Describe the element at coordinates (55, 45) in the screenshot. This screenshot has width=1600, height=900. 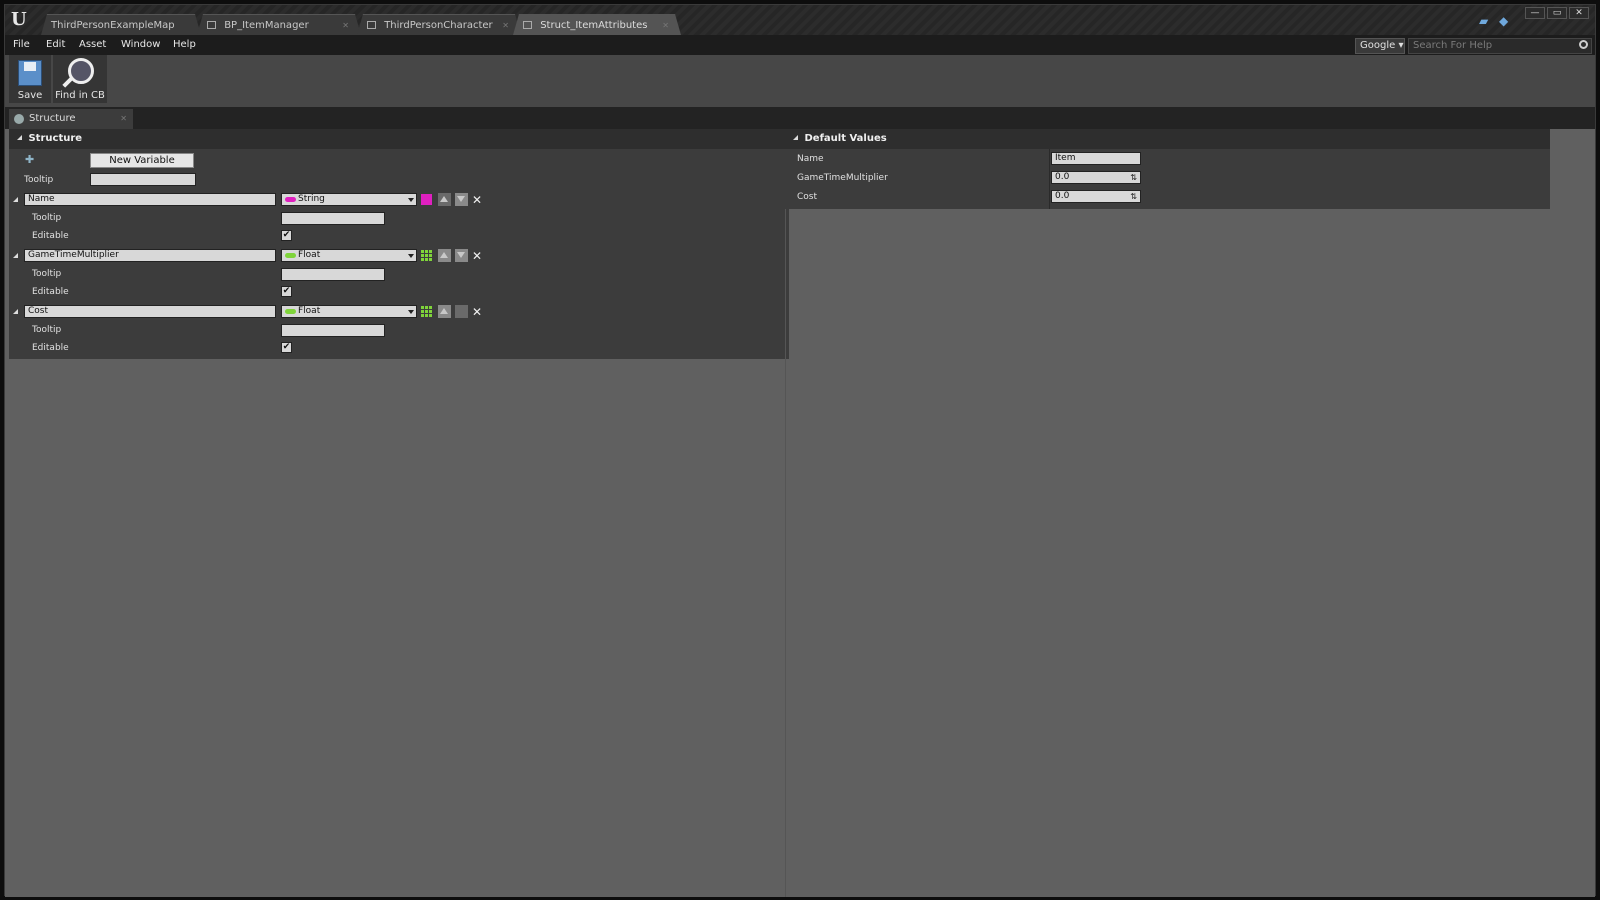
I see `menu-edit: Edit` at that location.